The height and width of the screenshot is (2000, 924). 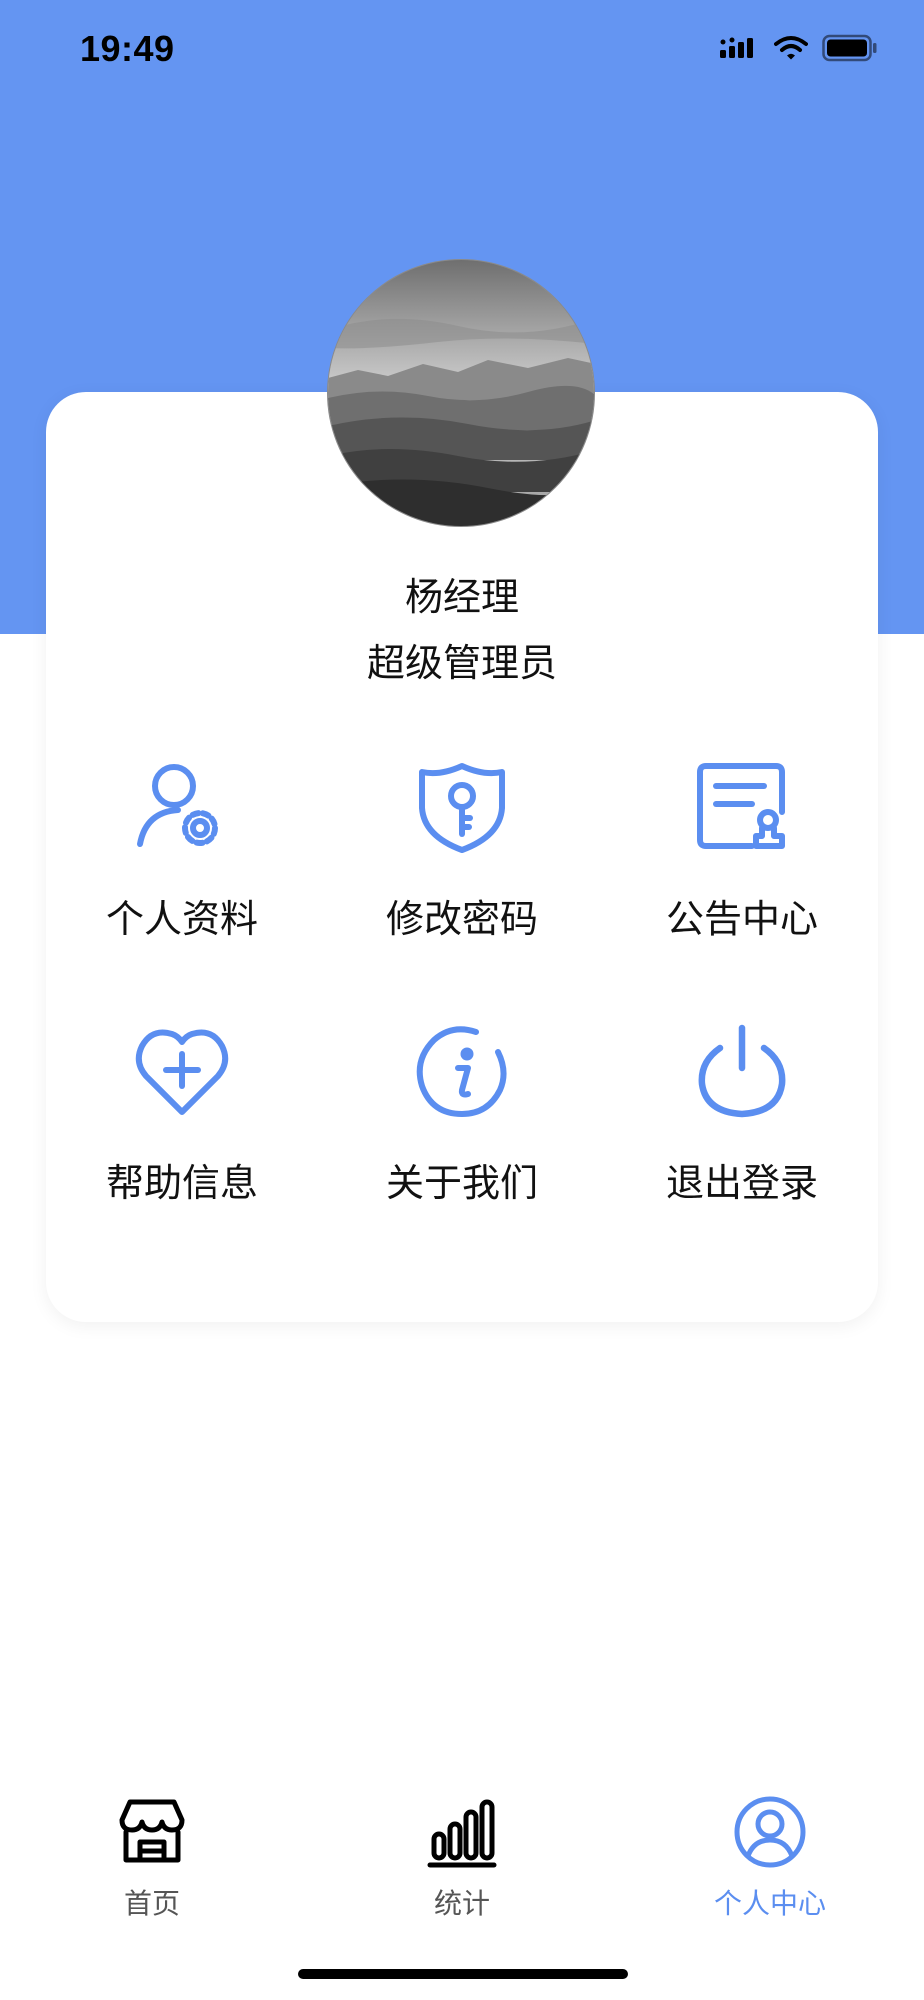 I want to click on tab-home: 首页, so click(x=152, y=1861).